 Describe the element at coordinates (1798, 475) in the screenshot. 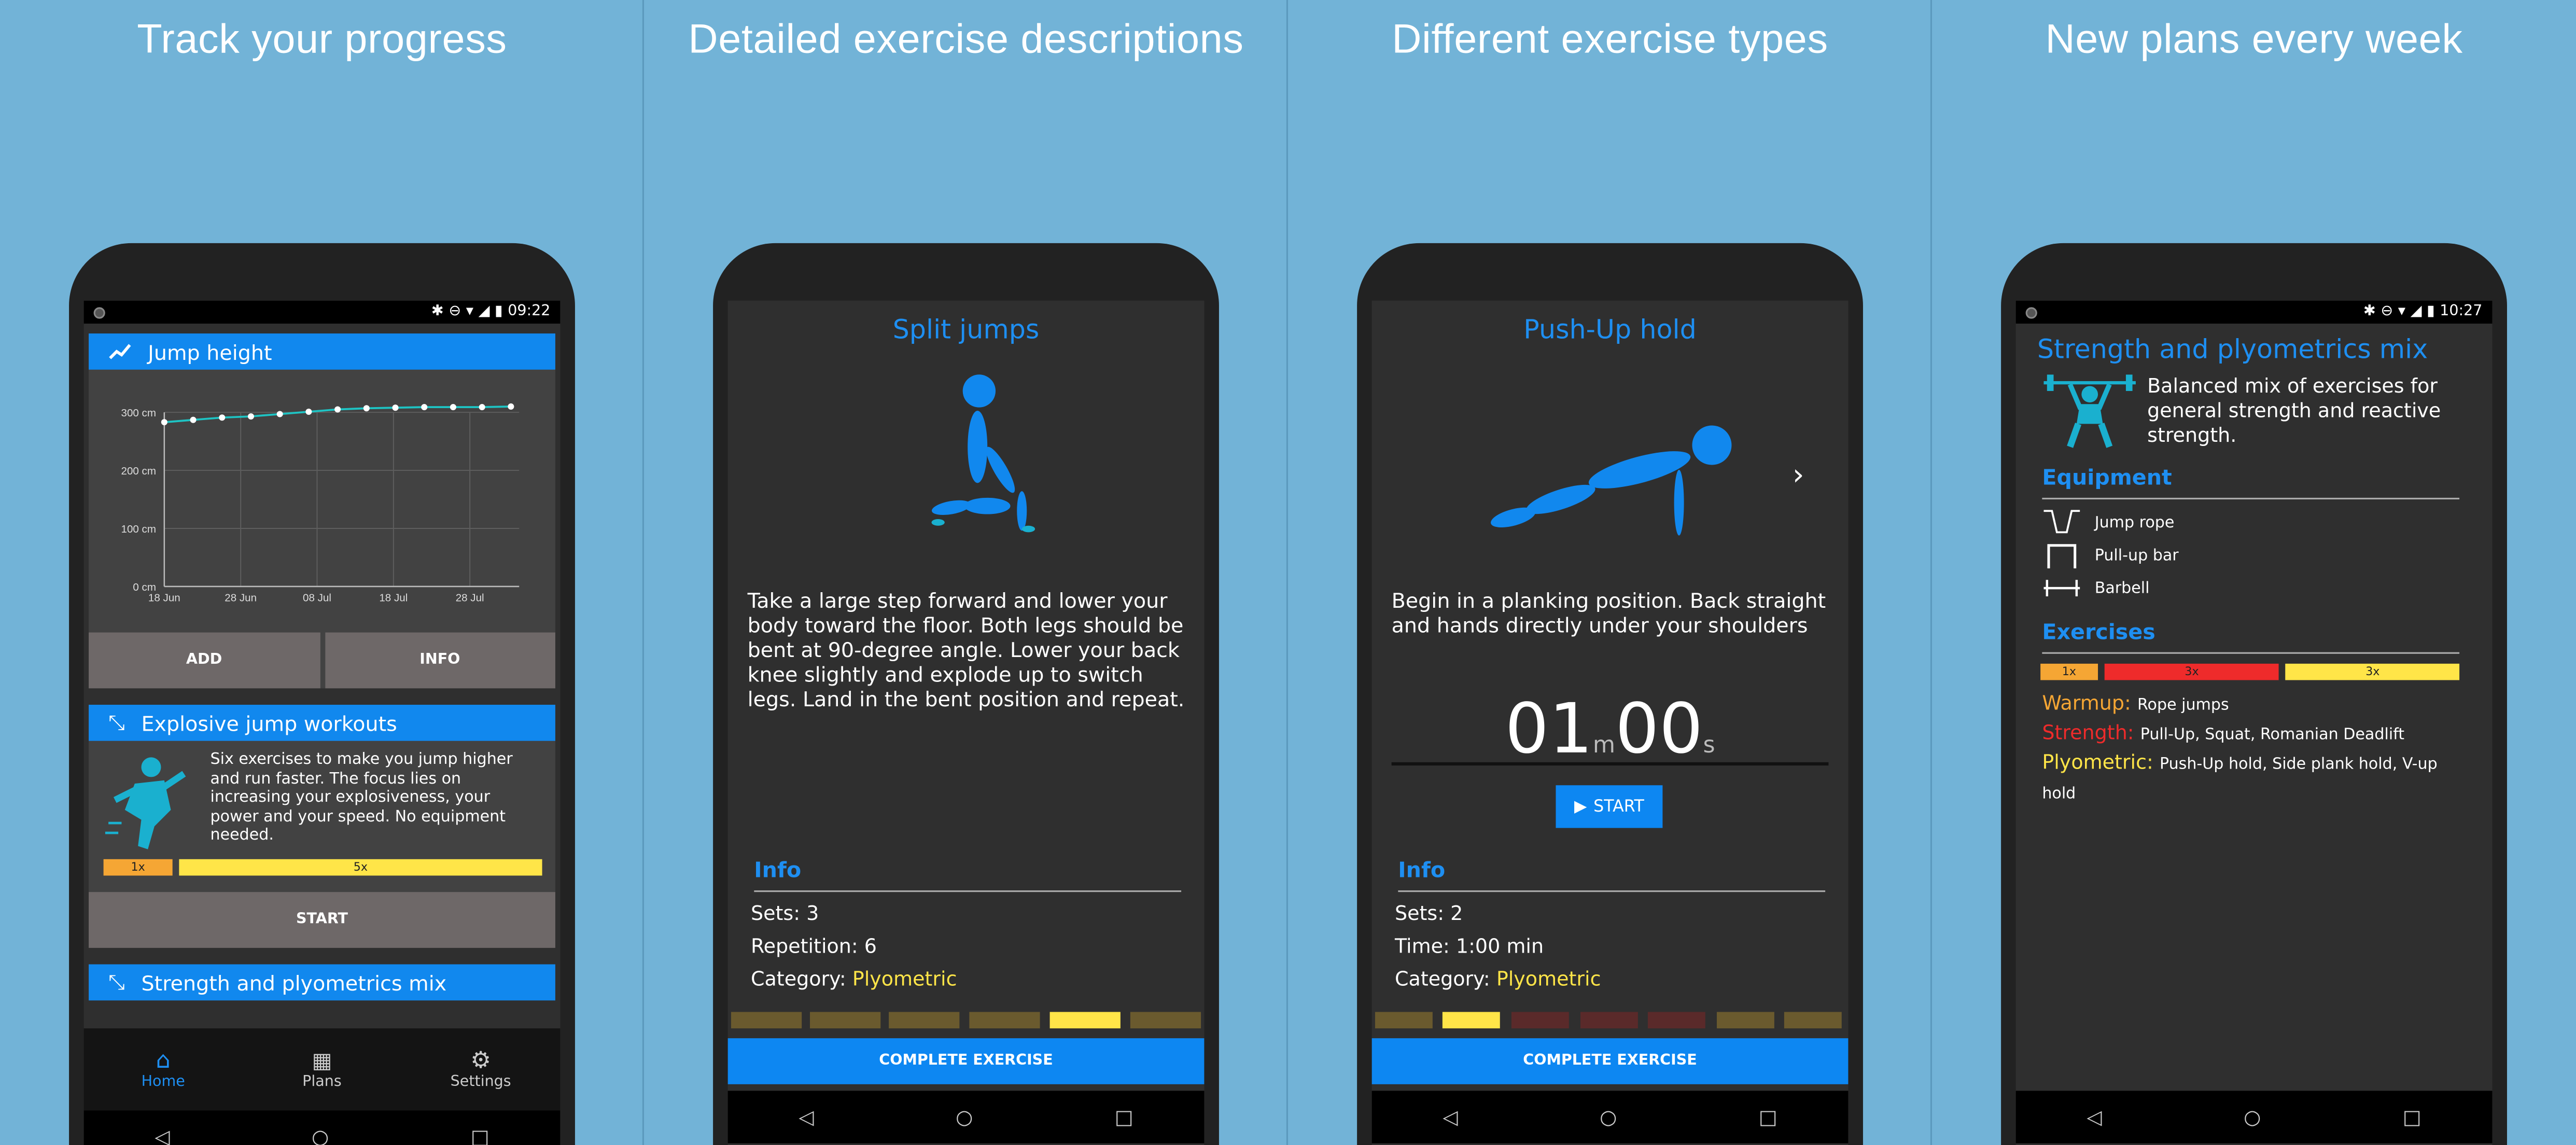

I see `chevron-right-icon: ›` at that location.